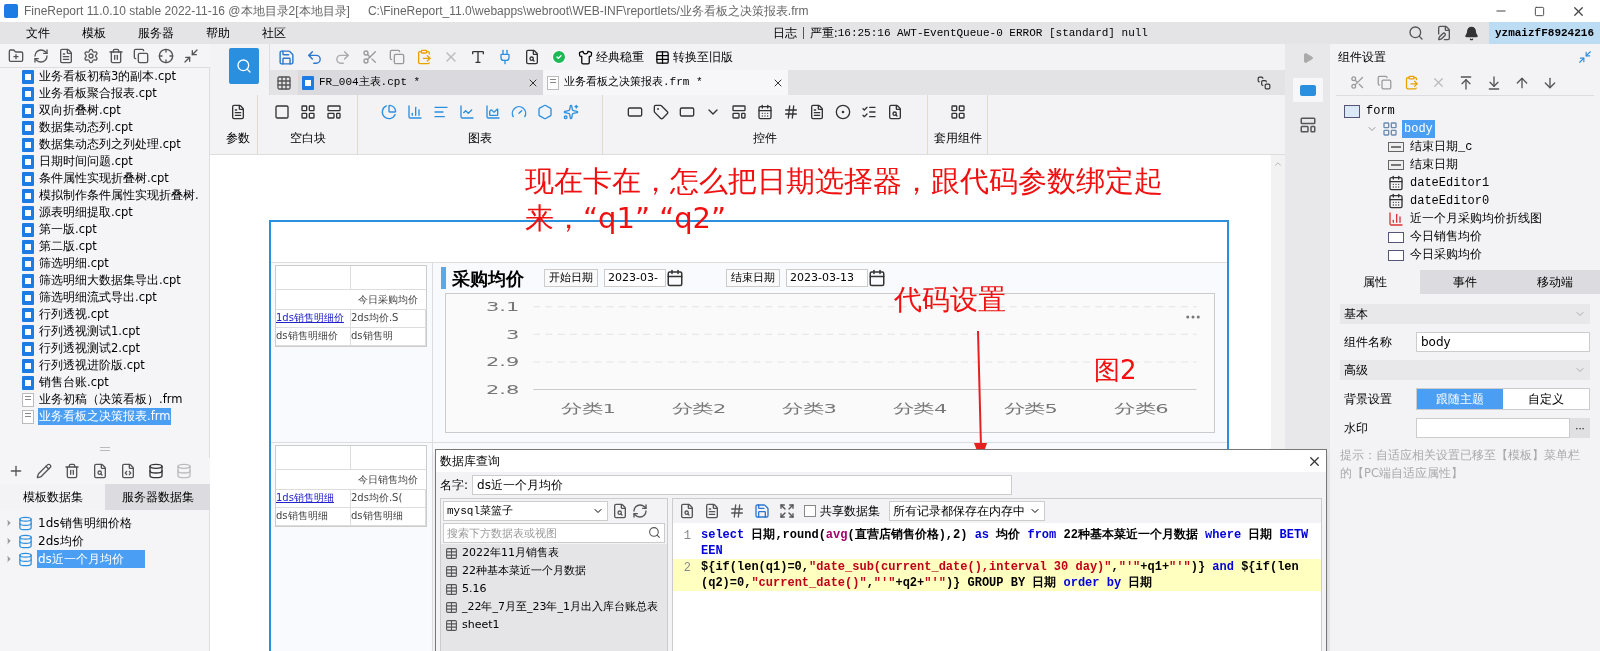  What do you see at coordinates (1307, 90) in the screenshot?
I see `component-settings-icon` at bounding box center [1307, 90].